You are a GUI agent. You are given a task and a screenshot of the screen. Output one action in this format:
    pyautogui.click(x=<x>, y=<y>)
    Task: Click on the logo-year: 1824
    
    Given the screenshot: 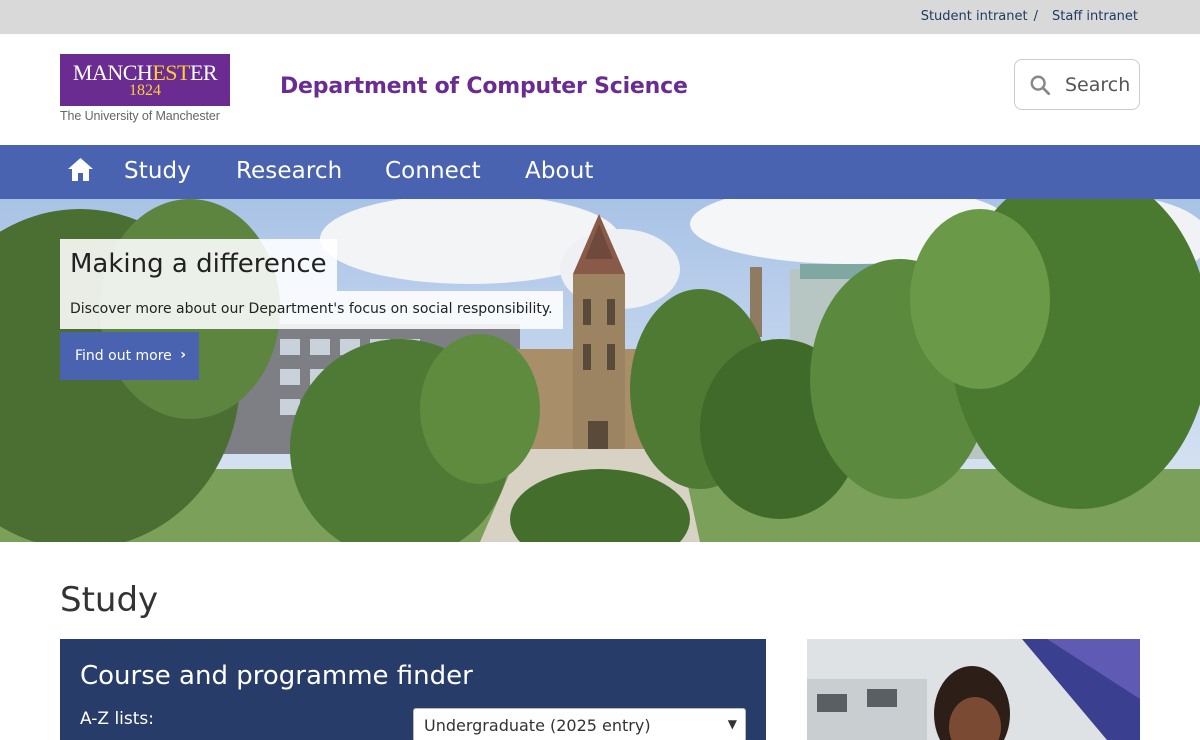 What is the action you would take?
    pyautogui.click(x=145, y=90)
    